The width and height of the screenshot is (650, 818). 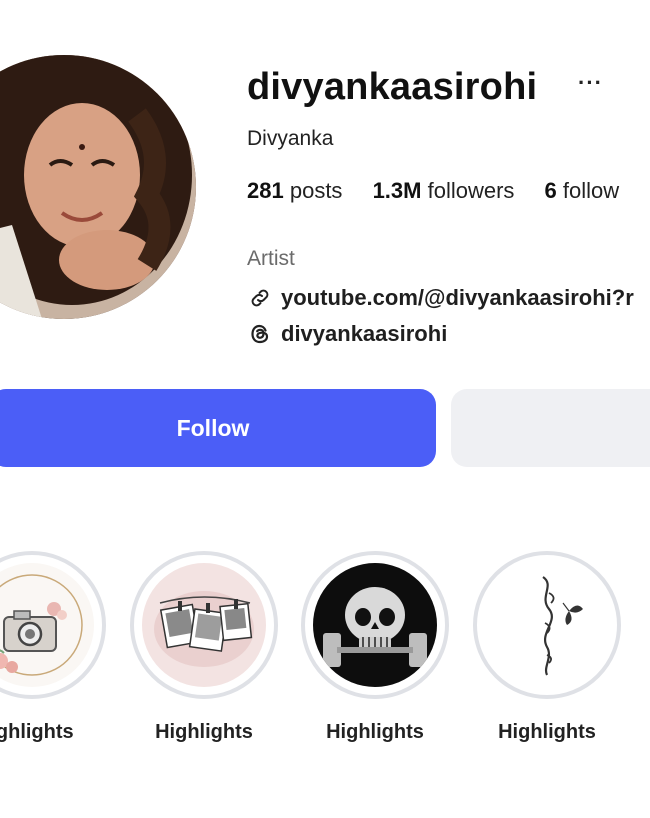 What do you see at coordinates (260, 334) in the screenshot?
I see `threads-icon` at bounding box center [260, 334].